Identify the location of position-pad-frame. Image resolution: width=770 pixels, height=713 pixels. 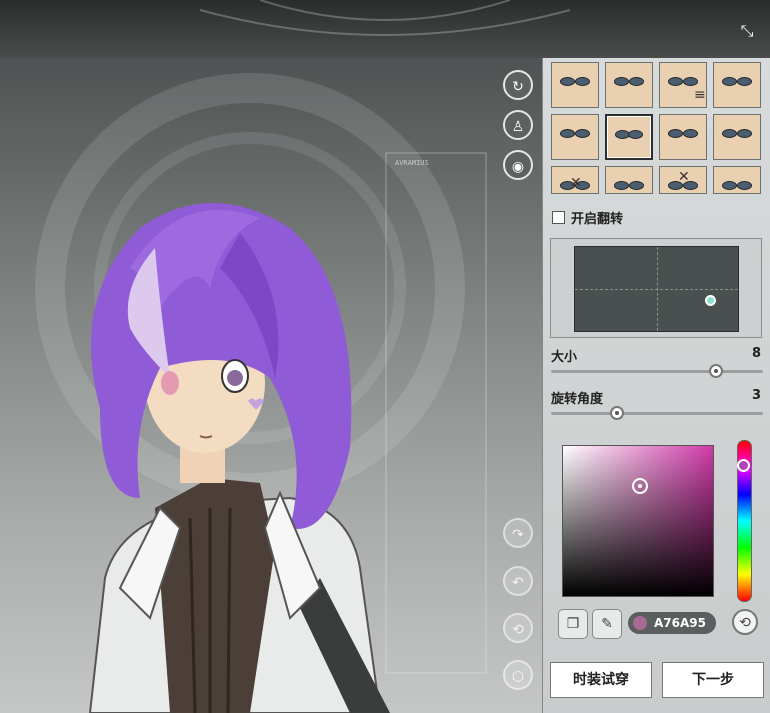
(656, 288).